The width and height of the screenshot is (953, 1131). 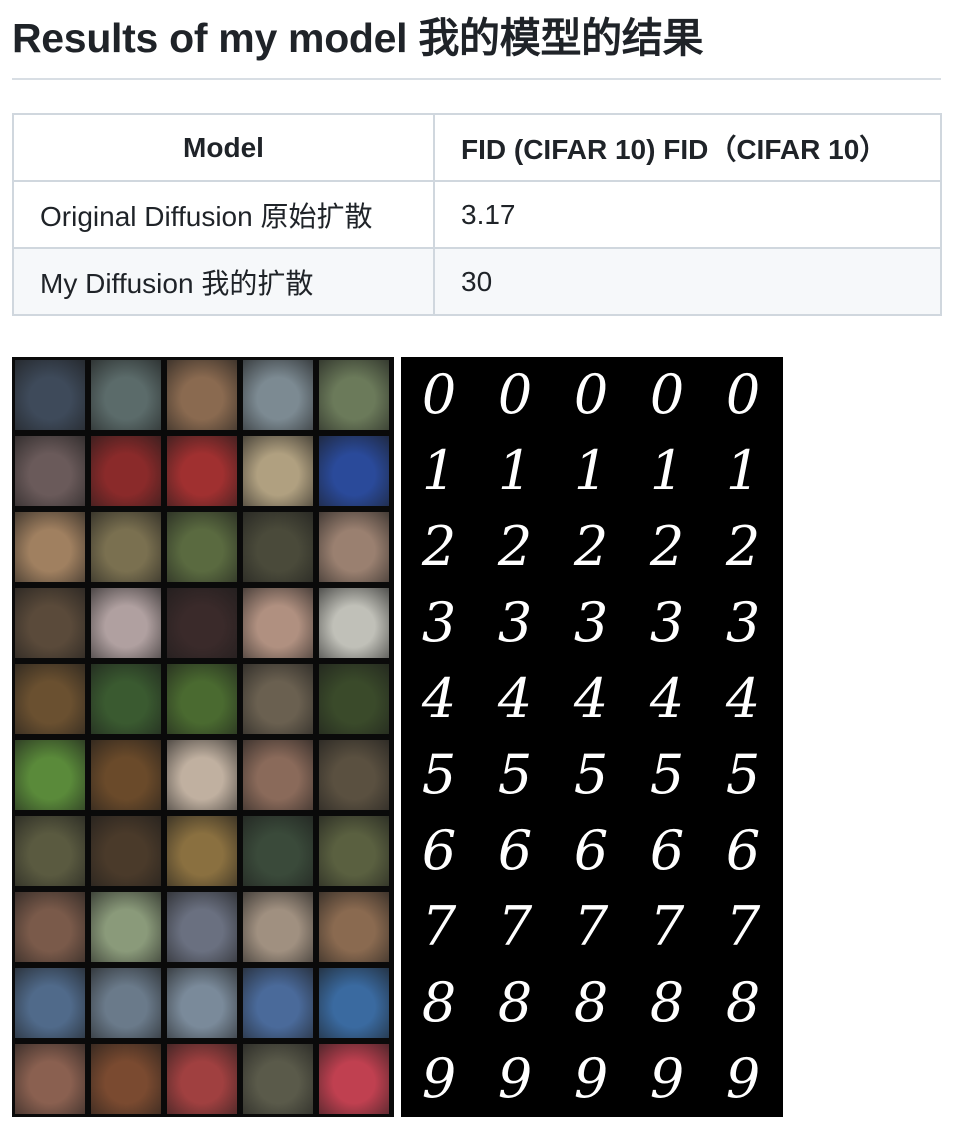 What do you see at coordinates (687, 281) in the screenshot?
I see `cell-fid-mine: 30` at bounding box center [687, 281].